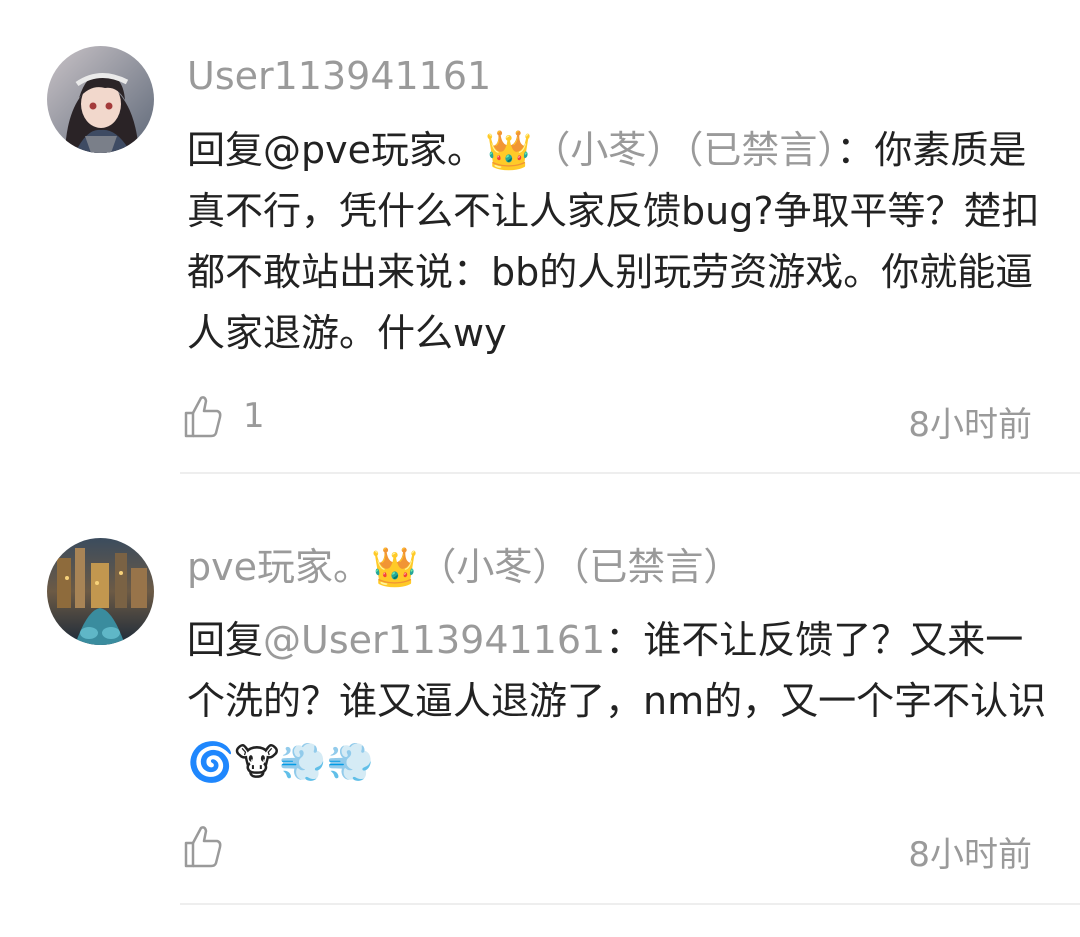  I want to click on like-button, so click(213, 846).